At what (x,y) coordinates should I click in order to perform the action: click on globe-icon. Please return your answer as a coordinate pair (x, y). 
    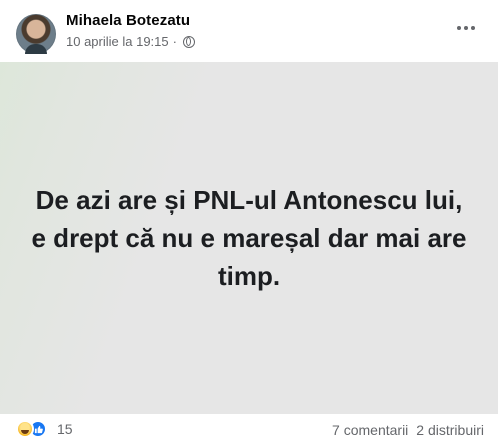
    Looking at the image, I should click on (188, 41).